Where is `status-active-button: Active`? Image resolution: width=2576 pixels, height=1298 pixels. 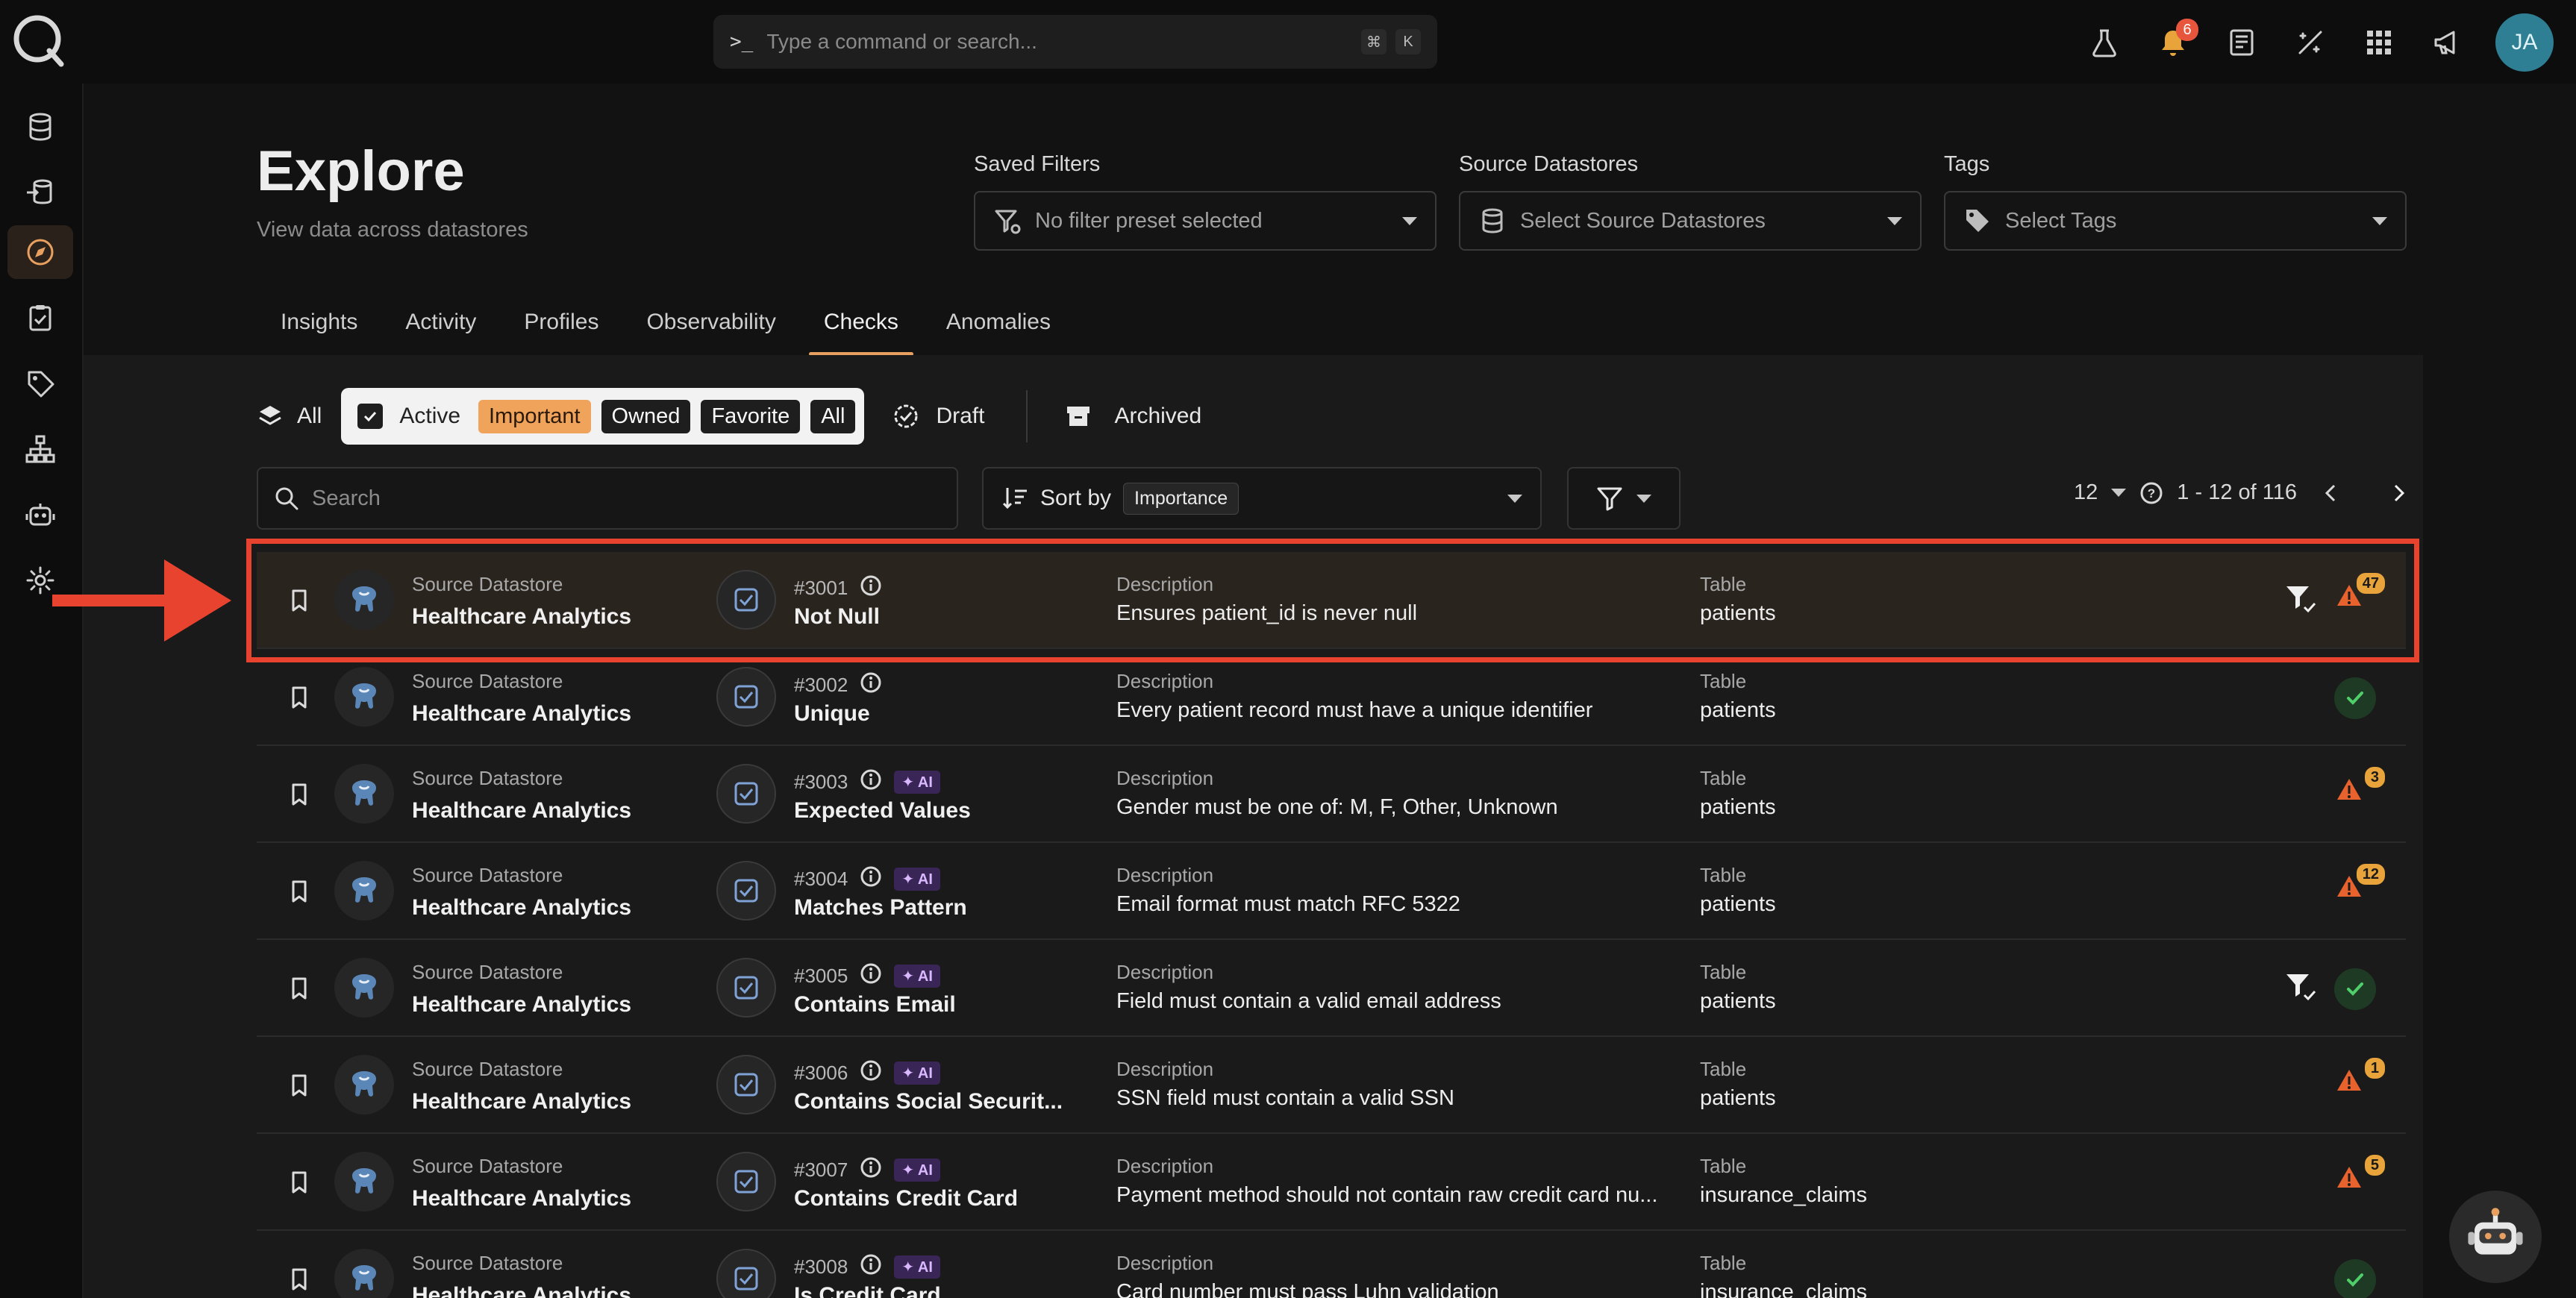 status-active-button: Active is located at coordinates (409, 416).